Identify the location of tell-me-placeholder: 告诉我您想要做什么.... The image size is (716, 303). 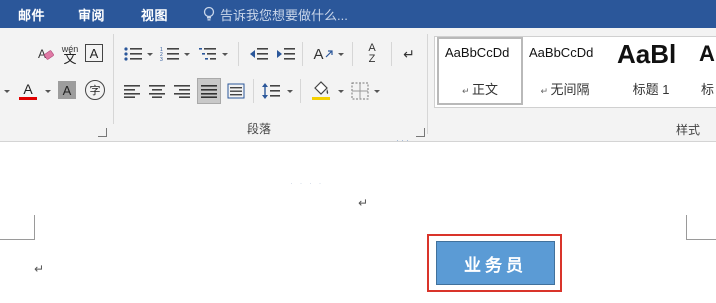
(284, 15).